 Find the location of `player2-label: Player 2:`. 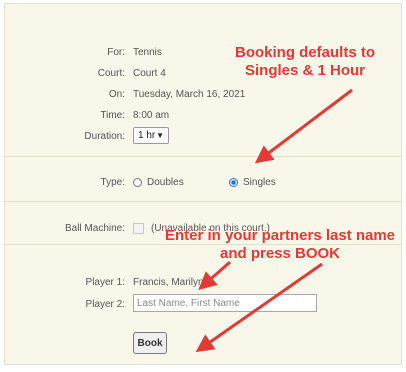

player2-label: Player 2: is located at coordinates (105, 304).